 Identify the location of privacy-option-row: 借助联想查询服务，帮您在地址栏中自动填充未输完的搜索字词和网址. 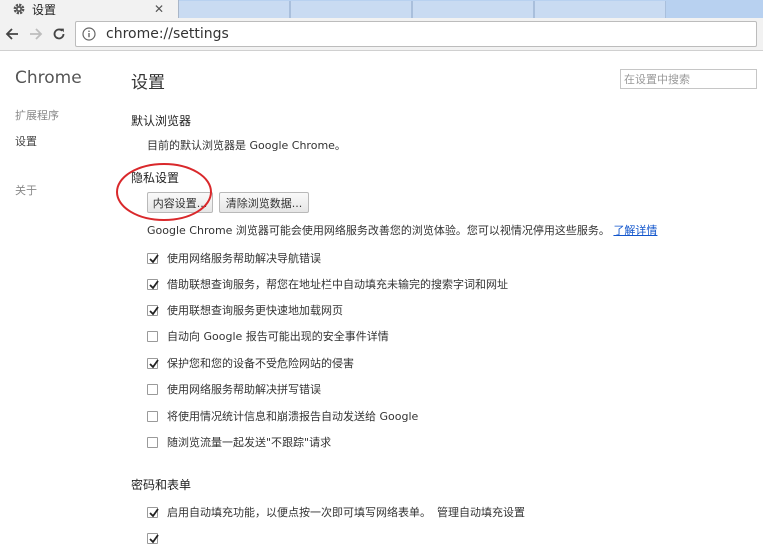
(327, 284).